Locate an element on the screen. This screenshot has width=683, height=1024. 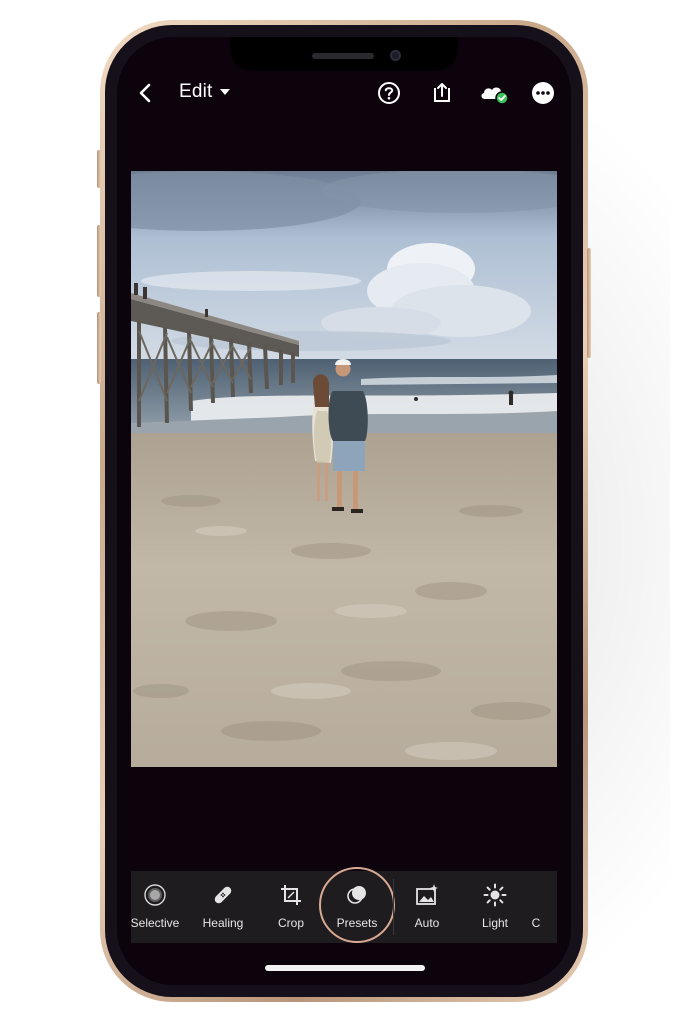
back-chevron-icon is located at coordinates (146, 93).